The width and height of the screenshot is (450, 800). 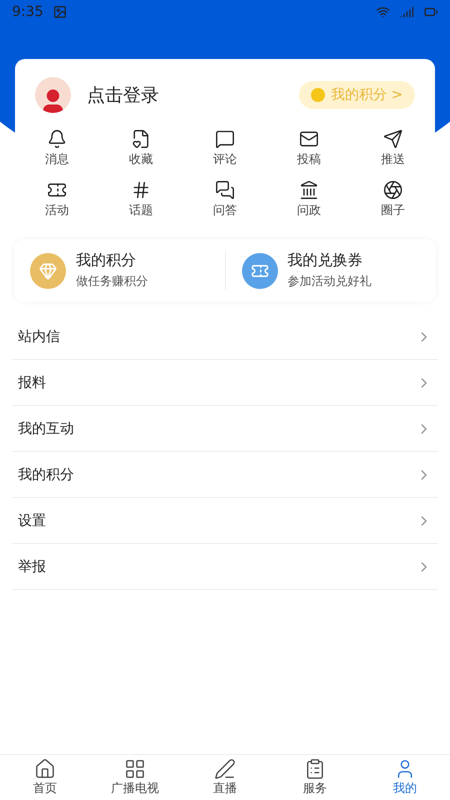 I want to click on tab-item: 广播电视, so click(x=135, y=777).